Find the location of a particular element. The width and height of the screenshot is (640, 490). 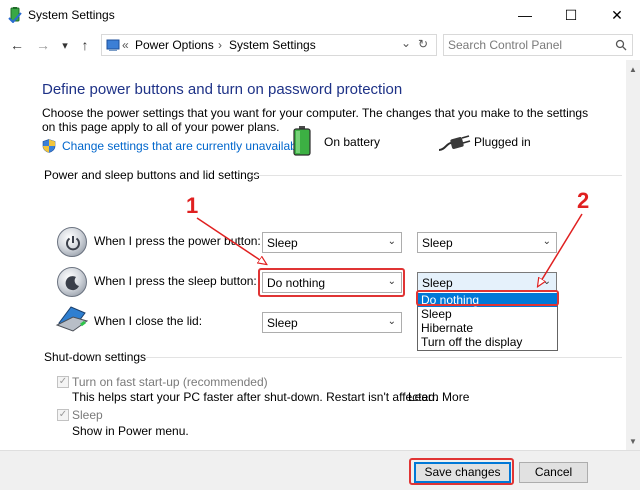

footer-bar: Save changes Cancel is located at coordinates (320, 470).